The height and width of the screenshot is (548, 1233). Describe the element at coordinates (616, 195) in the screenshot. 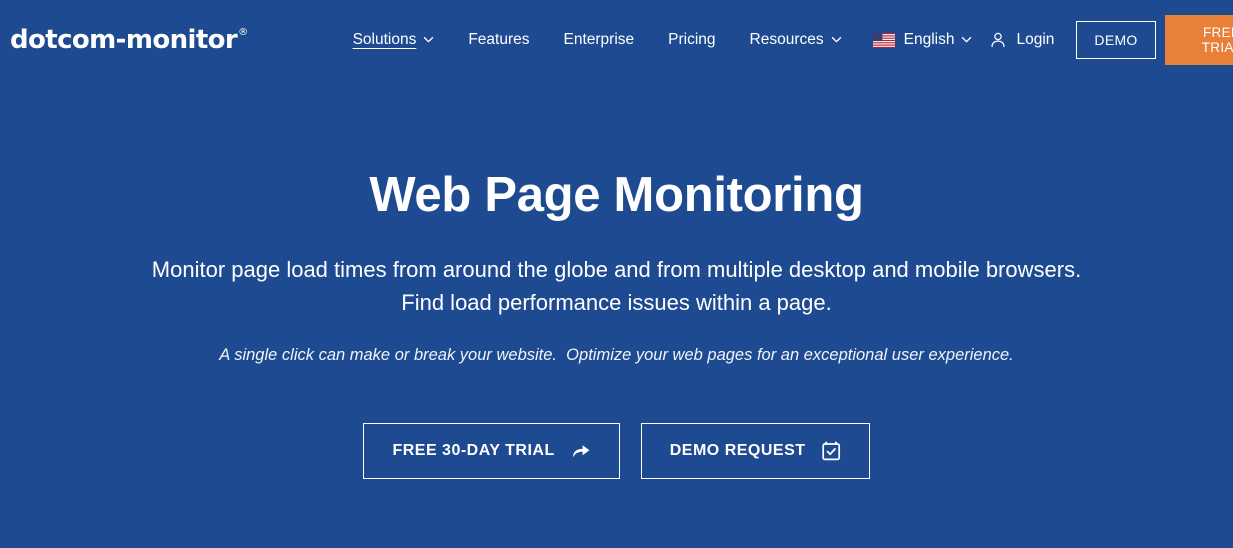

I see `page-title: Web Page Monitoring` at that location.